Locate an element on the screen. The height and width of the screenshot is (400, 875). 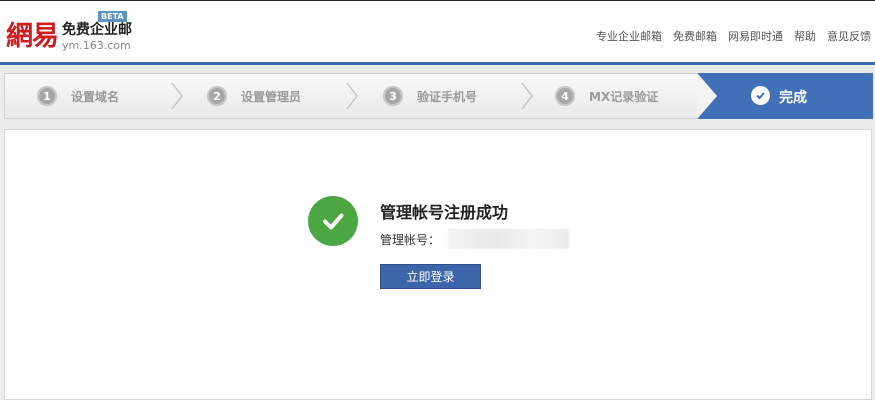
step-mx-verify: 4 MX记录验证 is located at coordinates (606, 96).